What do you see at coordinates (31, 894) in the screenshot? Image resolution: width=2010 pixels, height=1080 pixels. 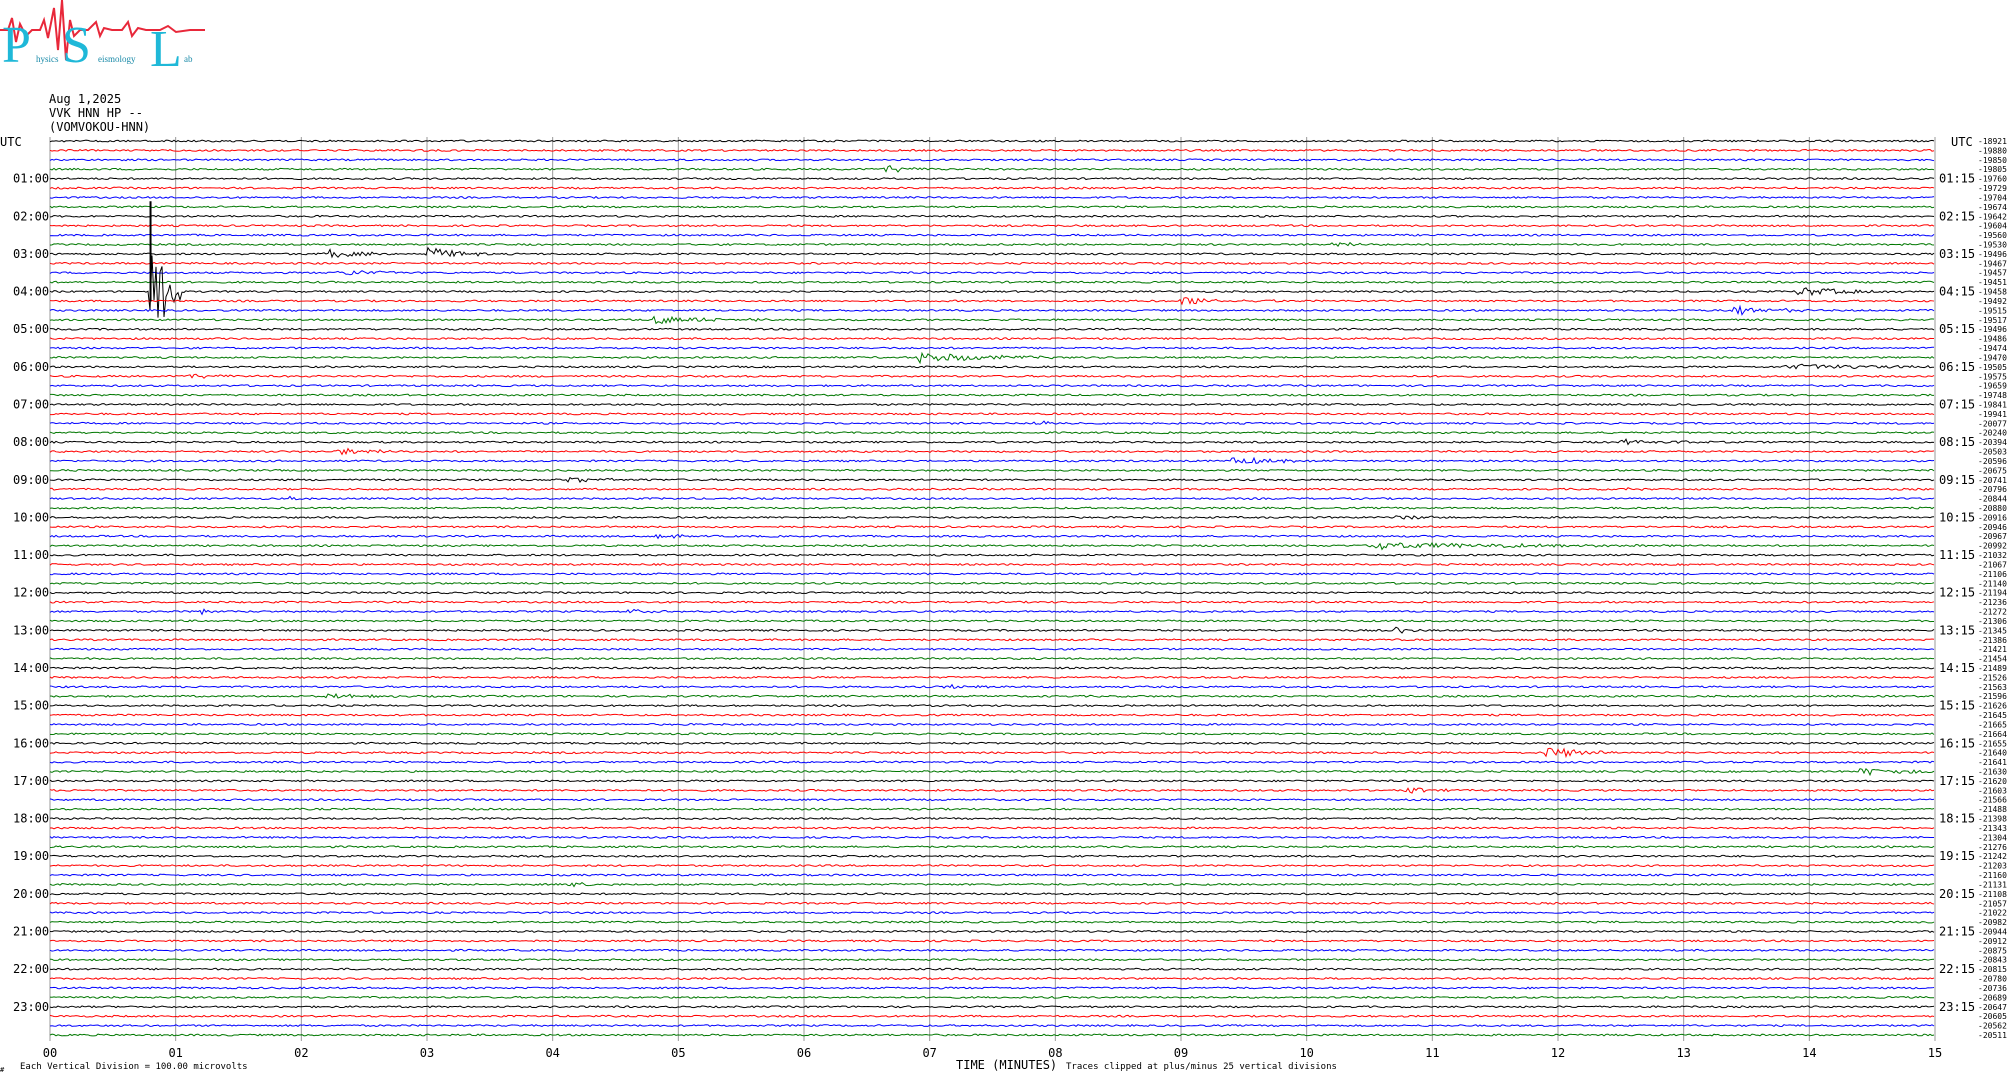 I see `hour-label-left: 20:00` at bounding box center [31, 894].